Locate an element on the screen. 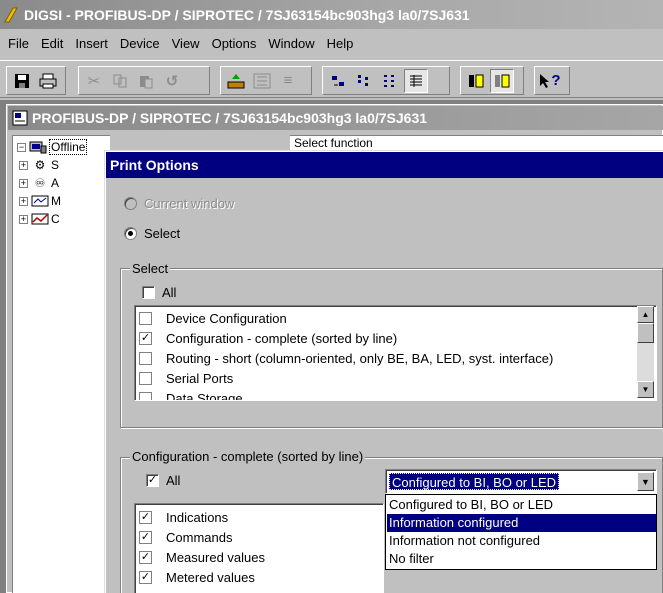 The height and width of the screenshot is (593, 663). menu-help: Help is located at coordinates (340, 43).